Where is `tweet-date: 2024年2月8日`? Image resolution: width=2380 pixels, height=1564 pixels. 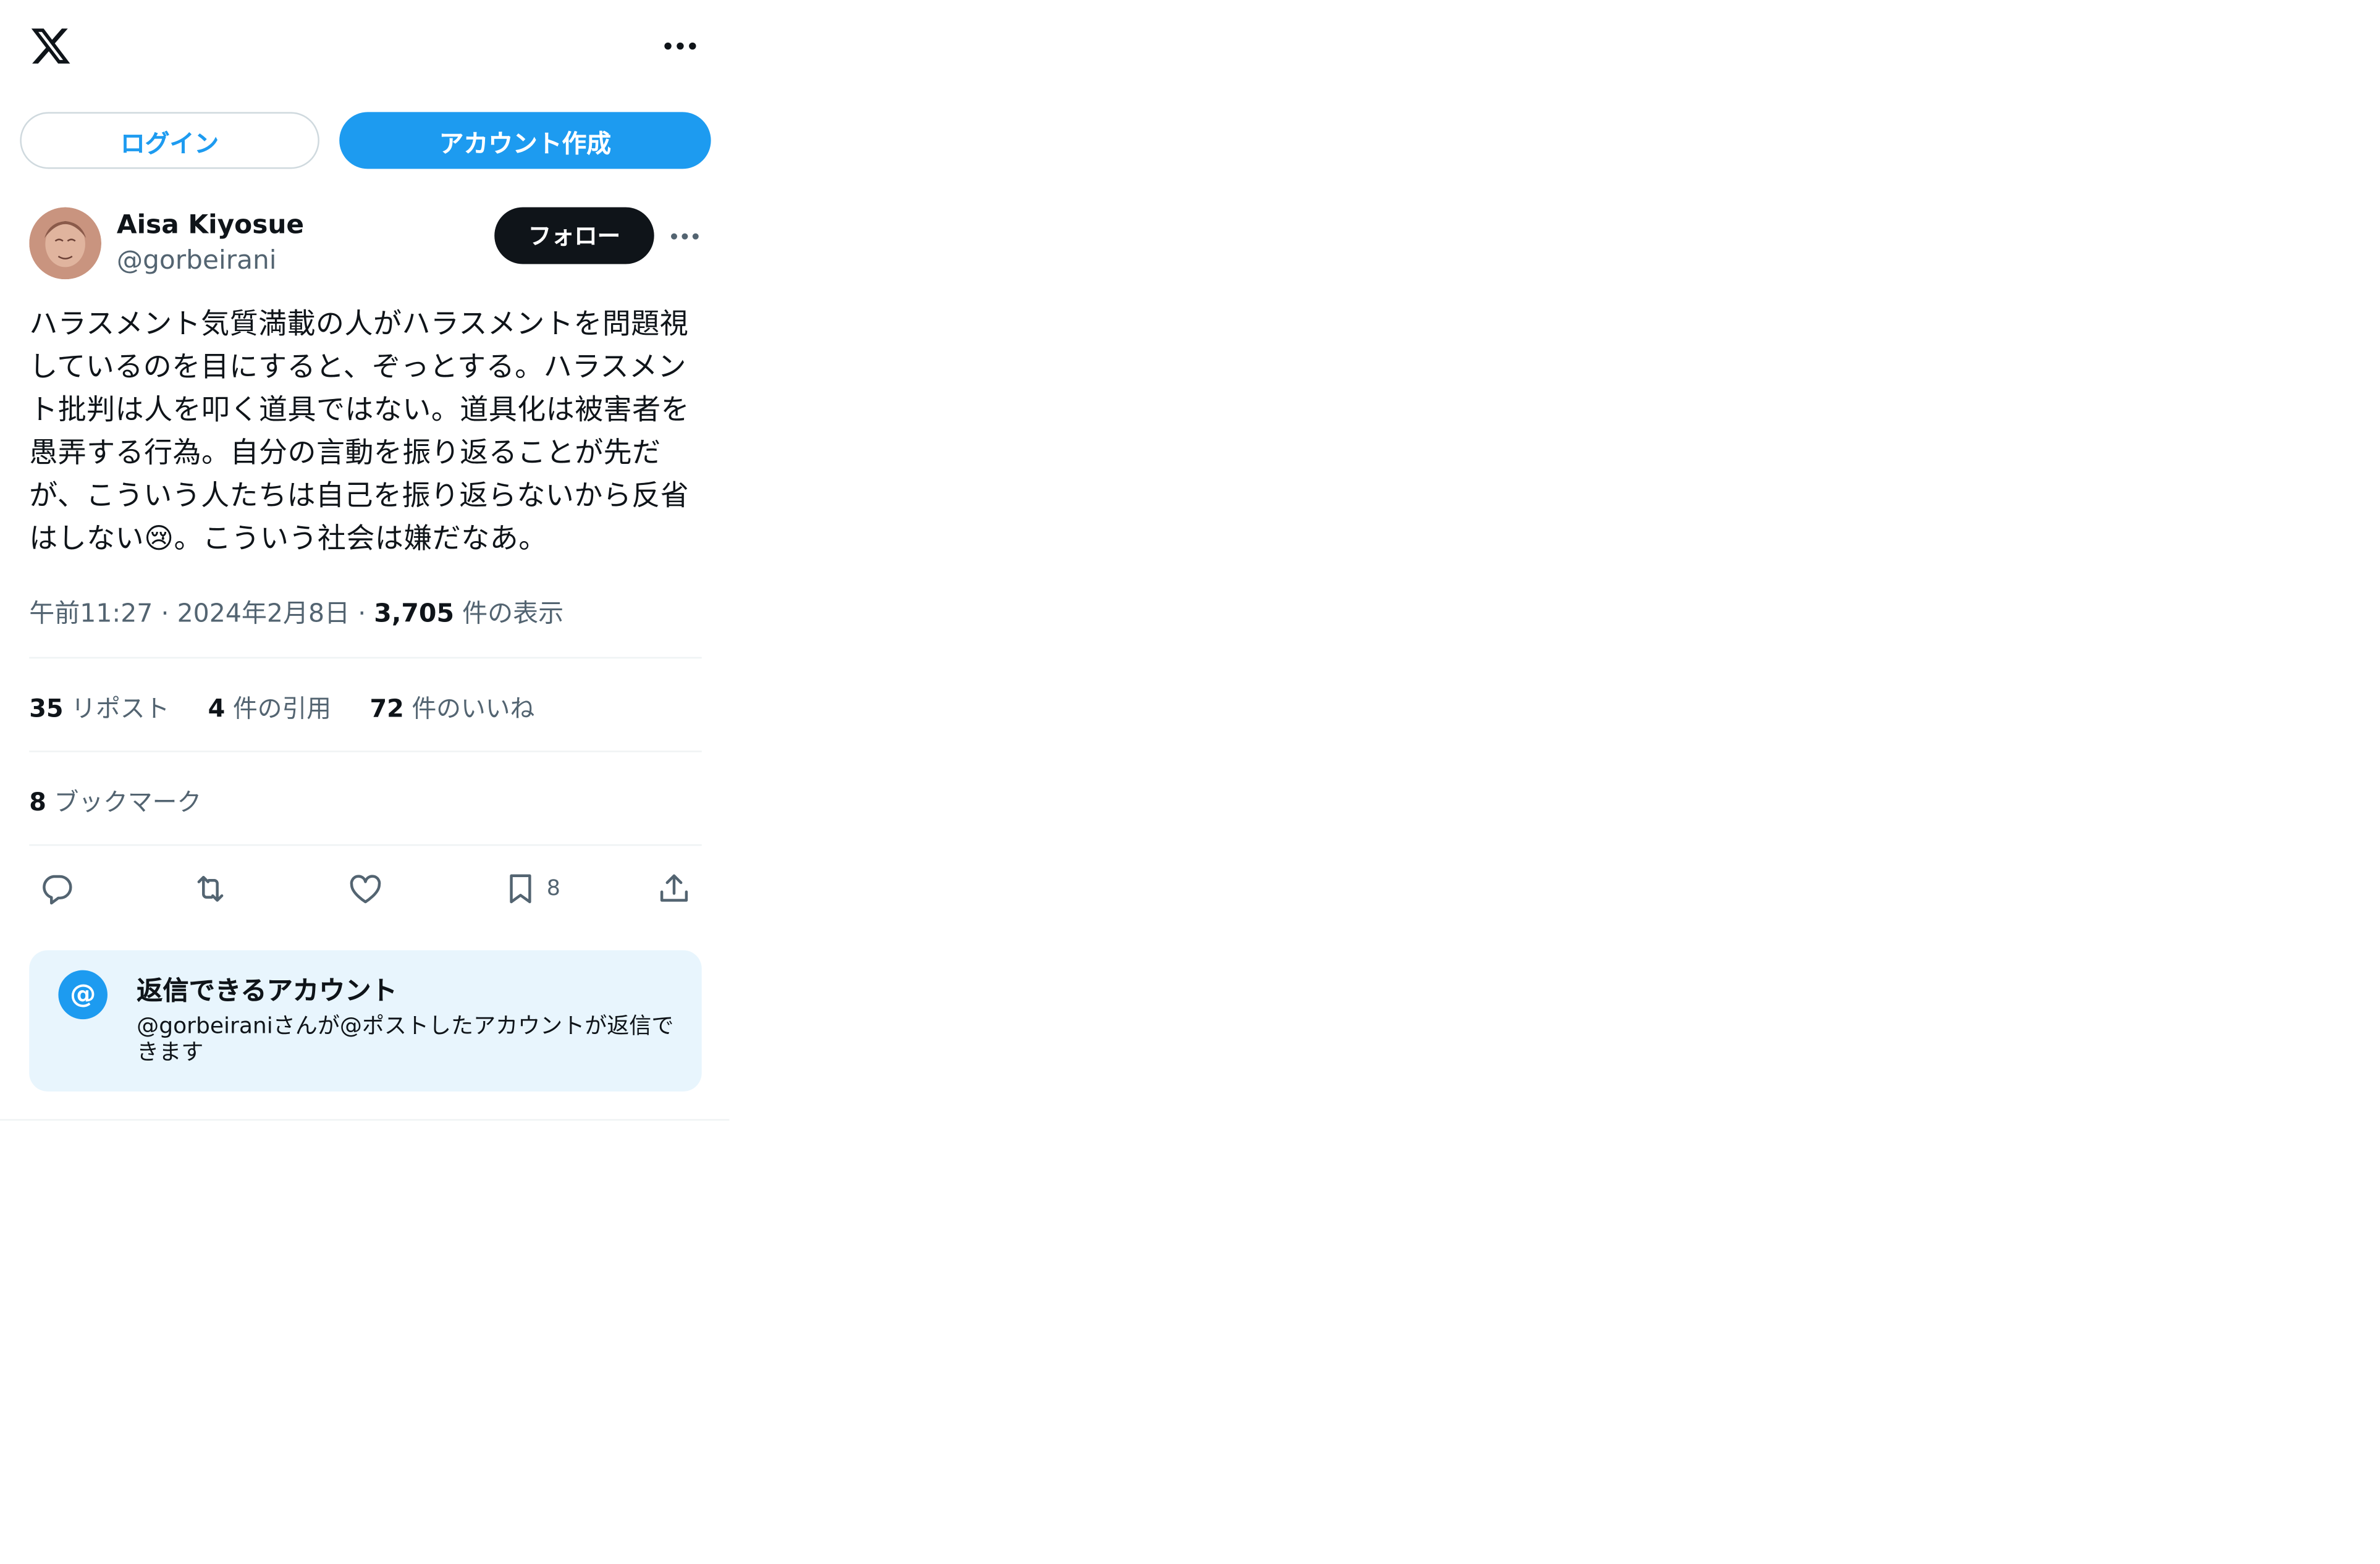
tweet-date: 2024年2月8日 is located at coordinates (263, 613).